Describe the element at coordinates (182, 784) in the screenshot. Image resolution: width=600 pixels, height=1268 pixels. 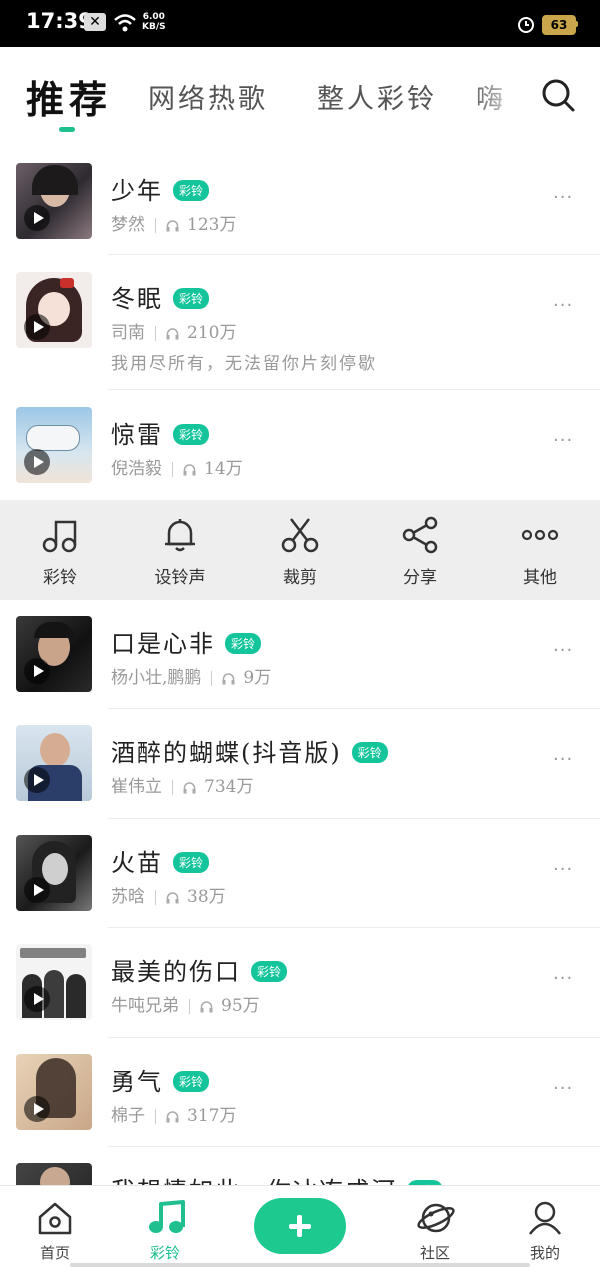
I see `song-meta: 崔伟立 734万` at that location.